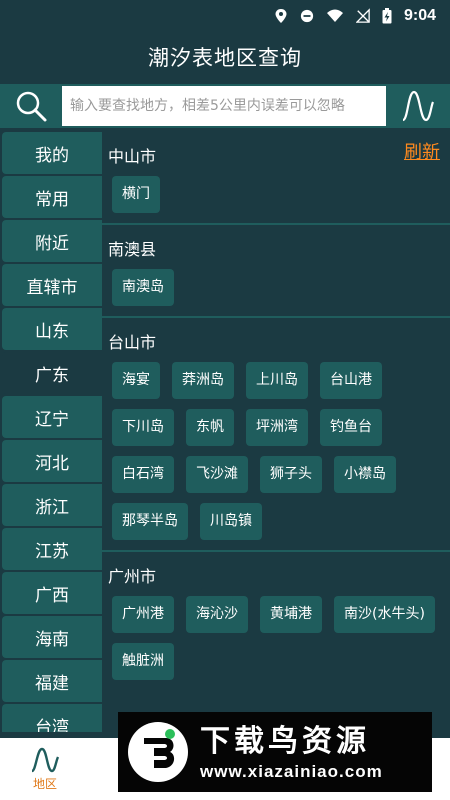 This screenshot has height=800, width=450. What do you see at coordinates (52, 593) in the screenshot?
I see `sidebar-item-guangxi: 广西` at bounding box center [52, 593].